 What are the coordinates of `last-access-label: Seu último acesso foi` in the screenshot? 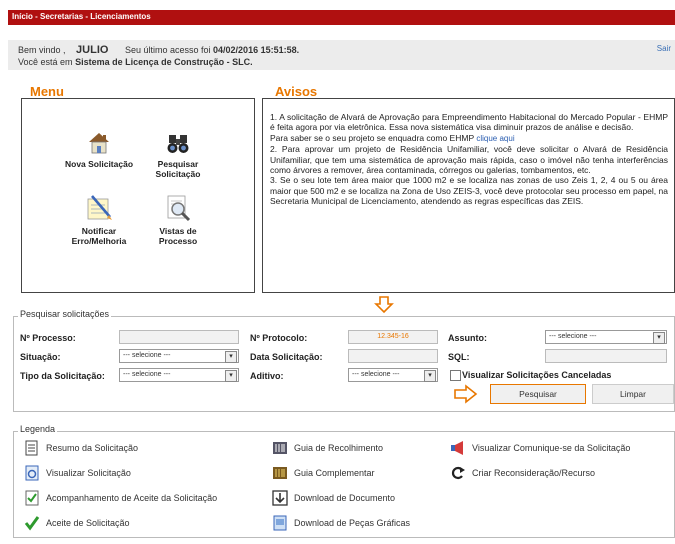 It's located at (167, 50).